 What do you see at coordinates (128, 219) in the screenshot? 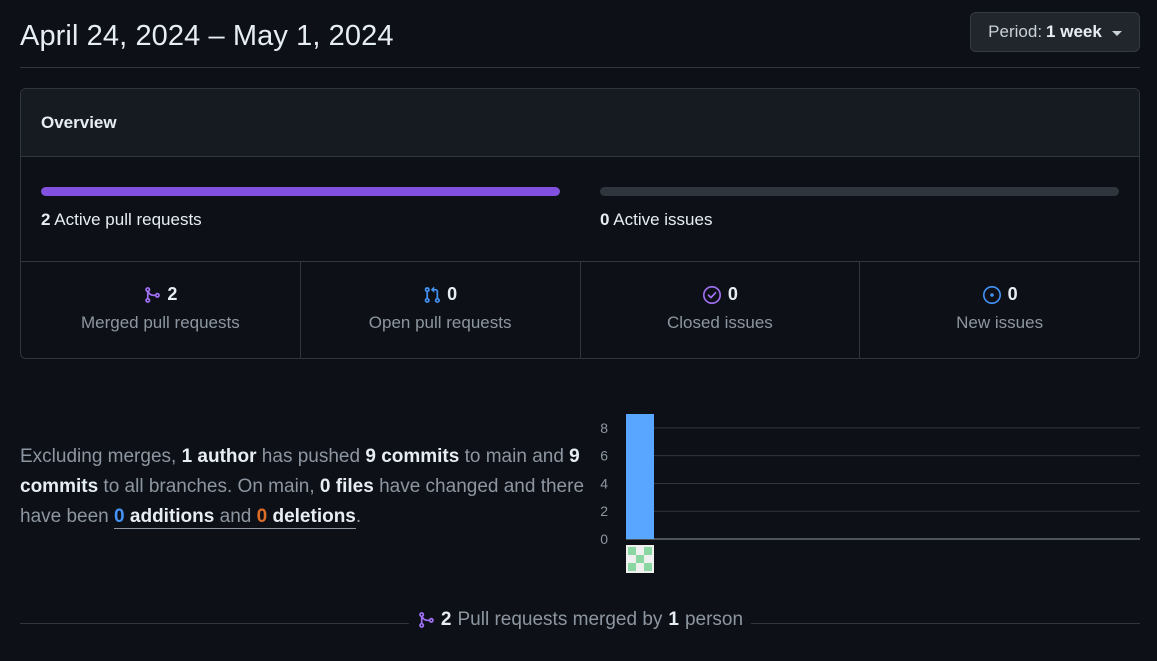
I see `active-pull-requests-text: Active pull requests` at bounding box center [128, 219].